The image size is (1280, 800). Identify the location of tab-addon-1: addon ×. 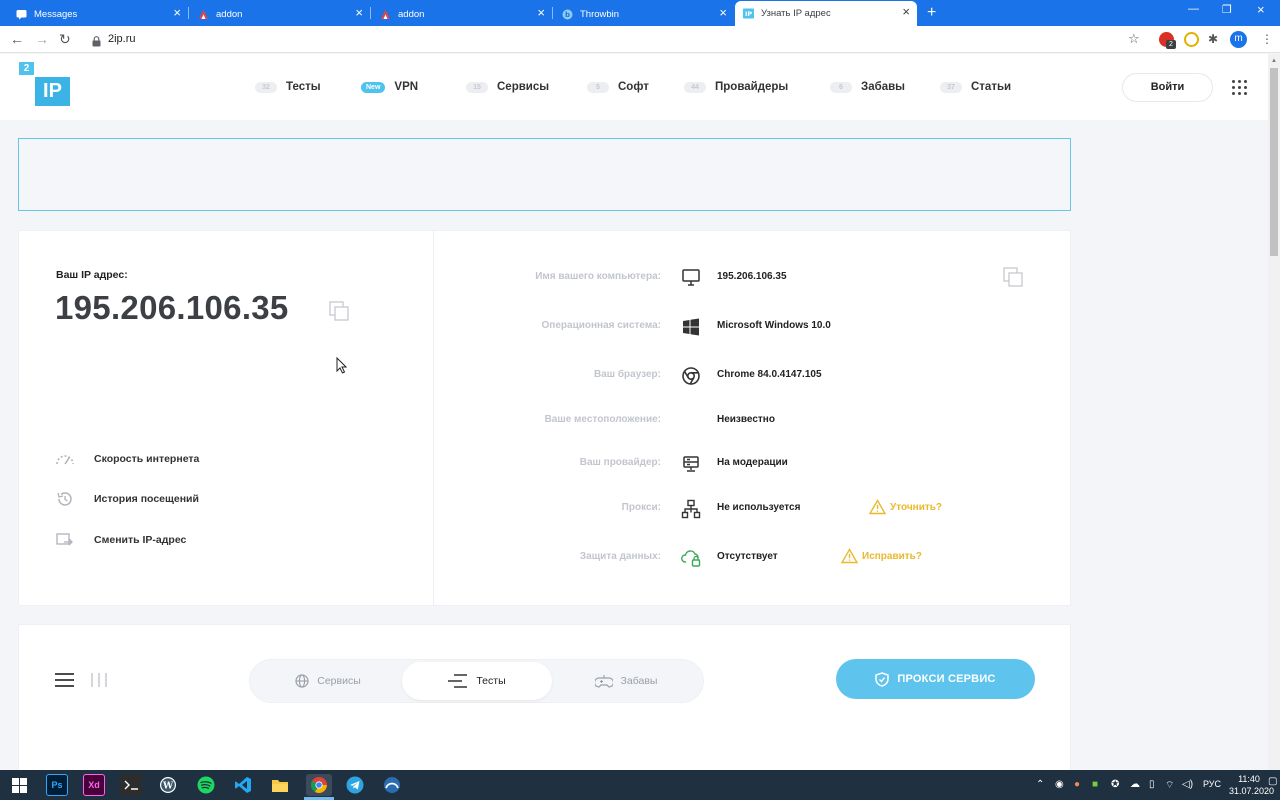
(280, 14).